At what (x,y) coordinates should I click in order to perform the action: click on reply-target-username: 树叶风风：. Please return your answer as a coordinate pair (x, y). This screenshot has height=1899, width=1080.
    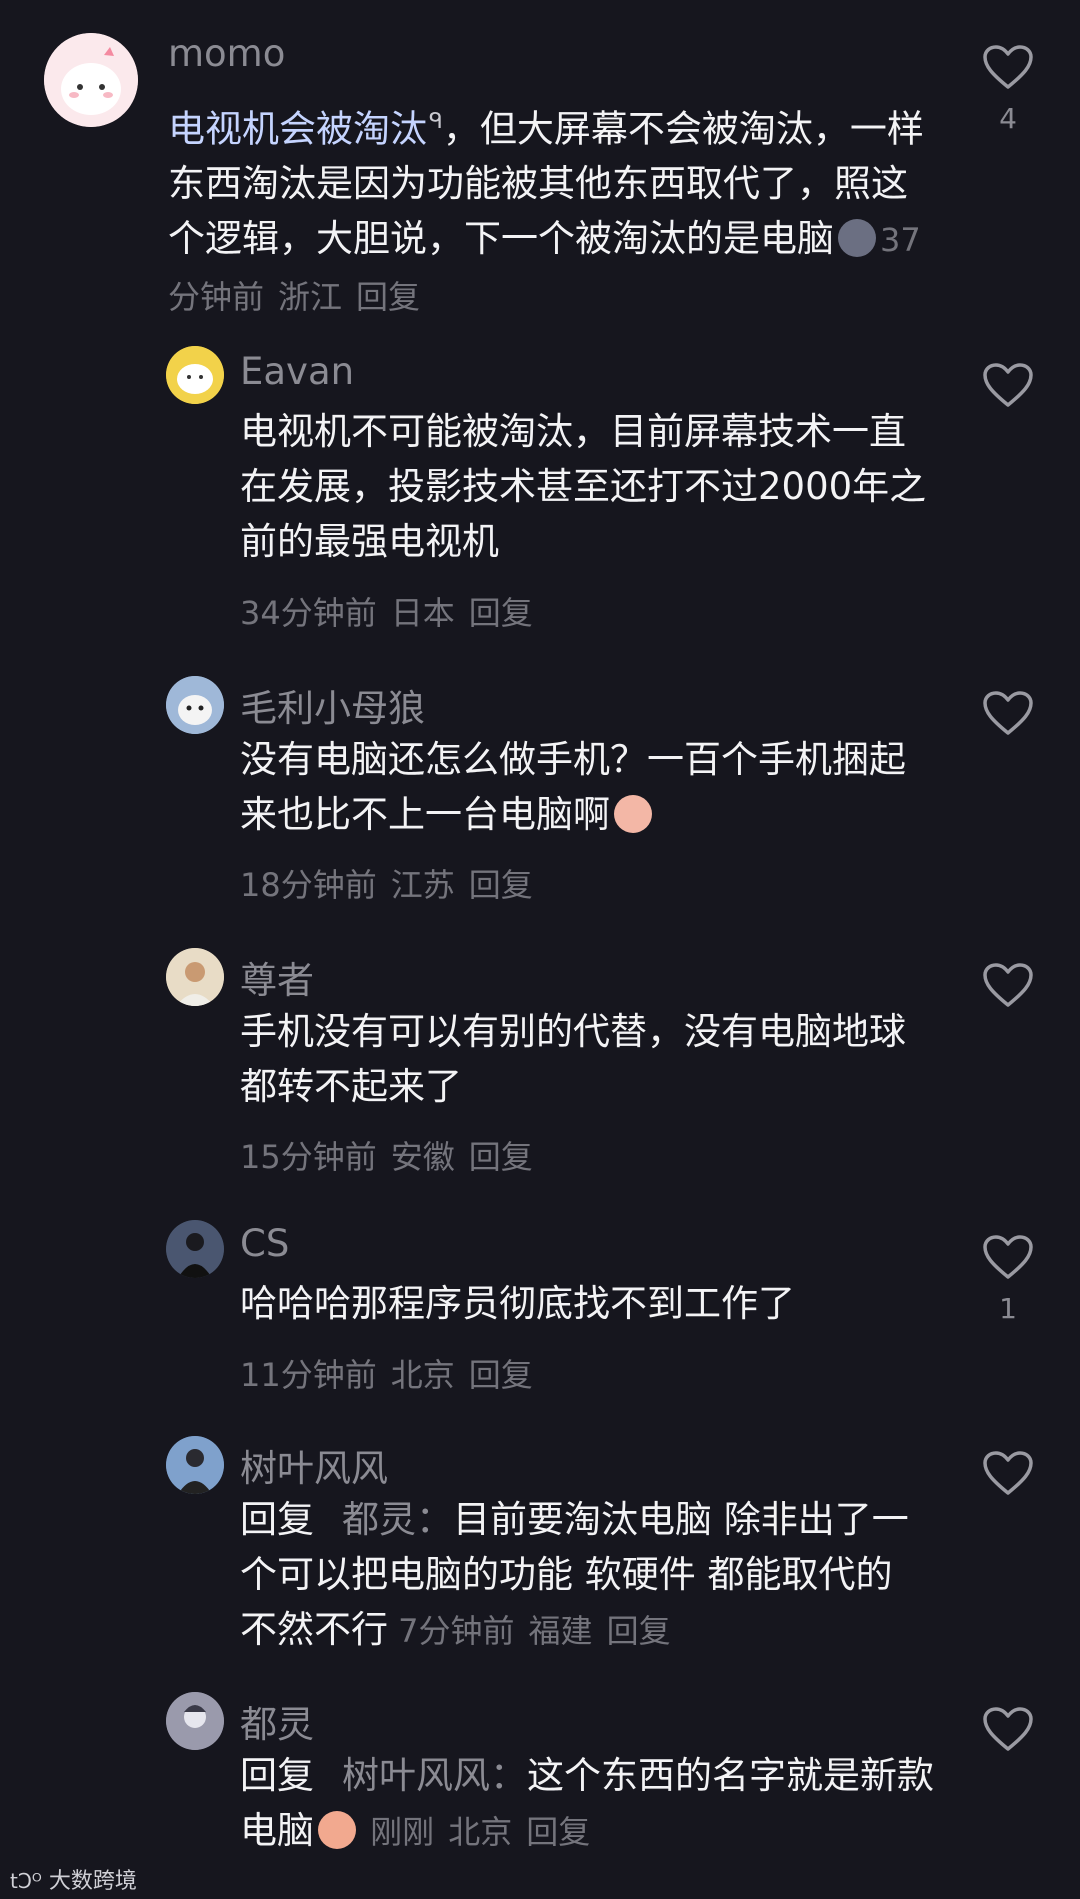
    Looking at the image, I should click on (434, 1775).